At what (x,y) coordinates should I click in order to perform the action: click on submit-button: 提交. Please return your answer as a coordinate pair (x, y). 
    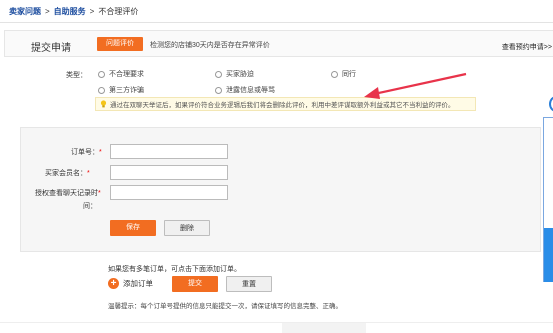
    Looking at the image, I should click on (195, 284).